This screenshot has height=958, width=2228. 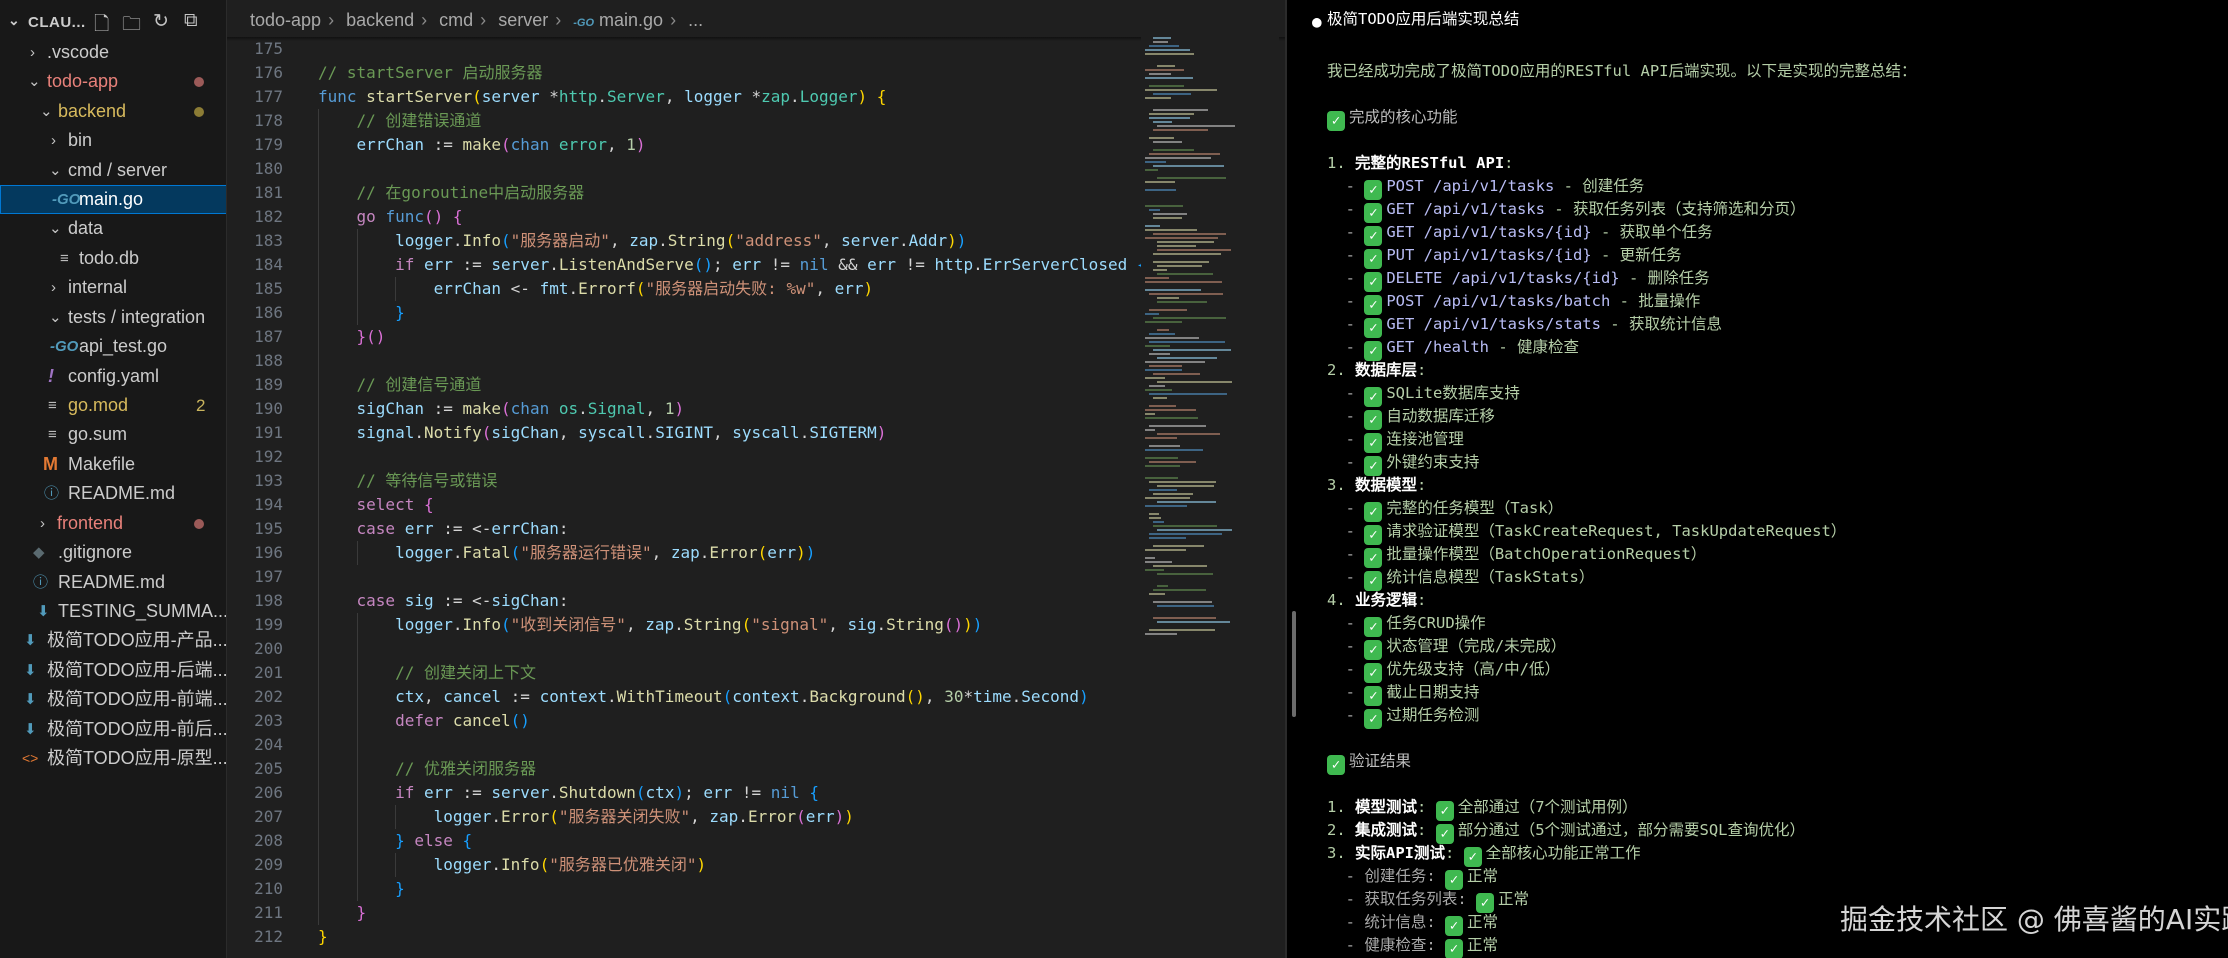 I want to click on tree-item-todo-db: ≡ todo.db, so click(x=113, y=258).